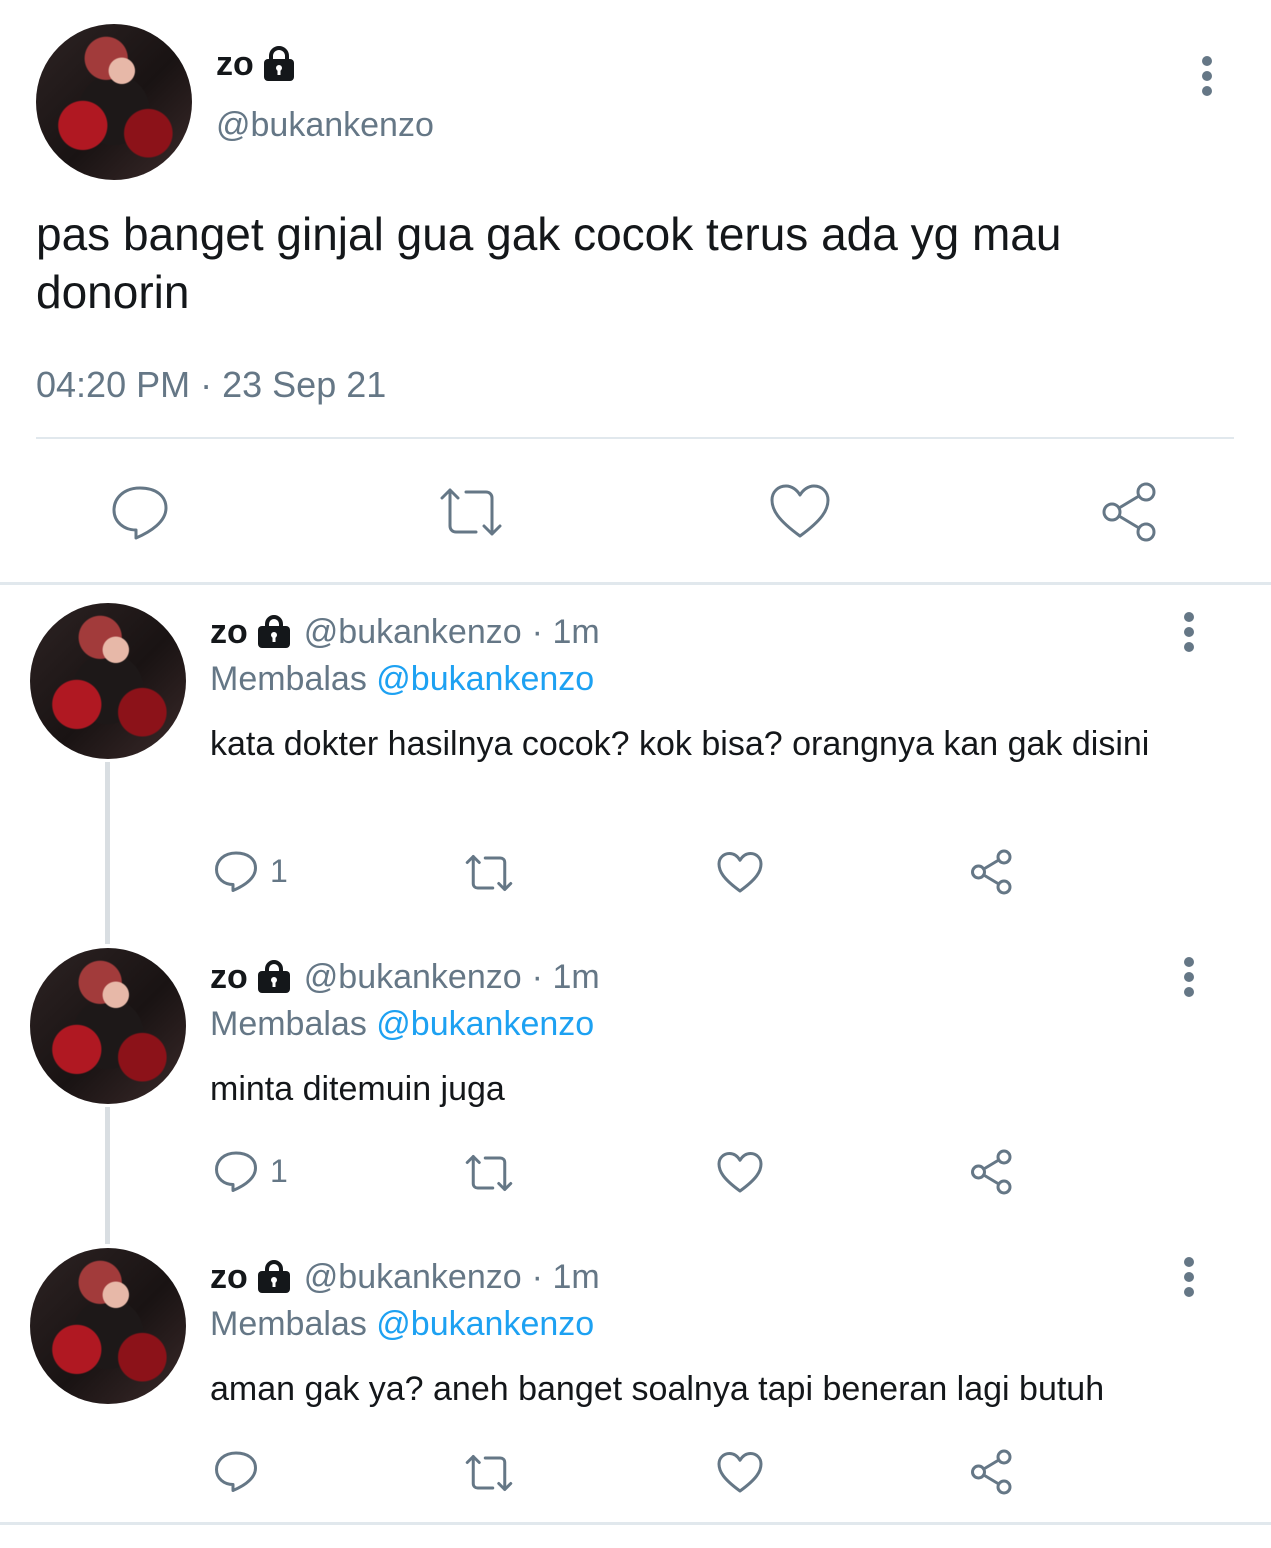  I want to click on main-retweet-button, so click(471, 514).